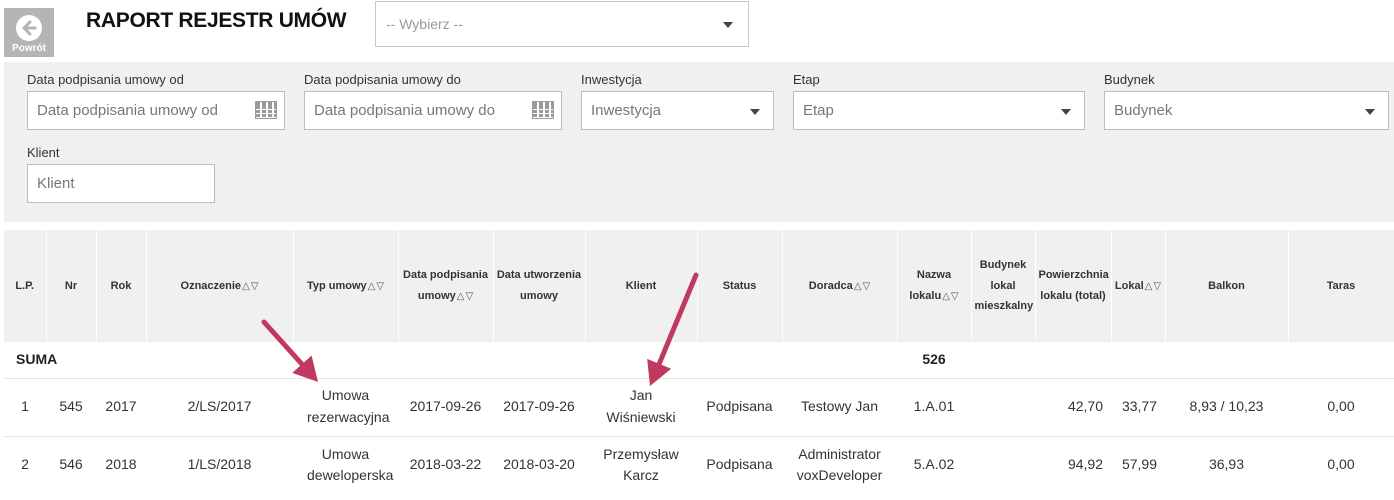 The image size is (1394, 500). What do you see at coordinates (806, 79) in the screenshot?
I see `stage-label: Etap` at bounding box center [806, 79].